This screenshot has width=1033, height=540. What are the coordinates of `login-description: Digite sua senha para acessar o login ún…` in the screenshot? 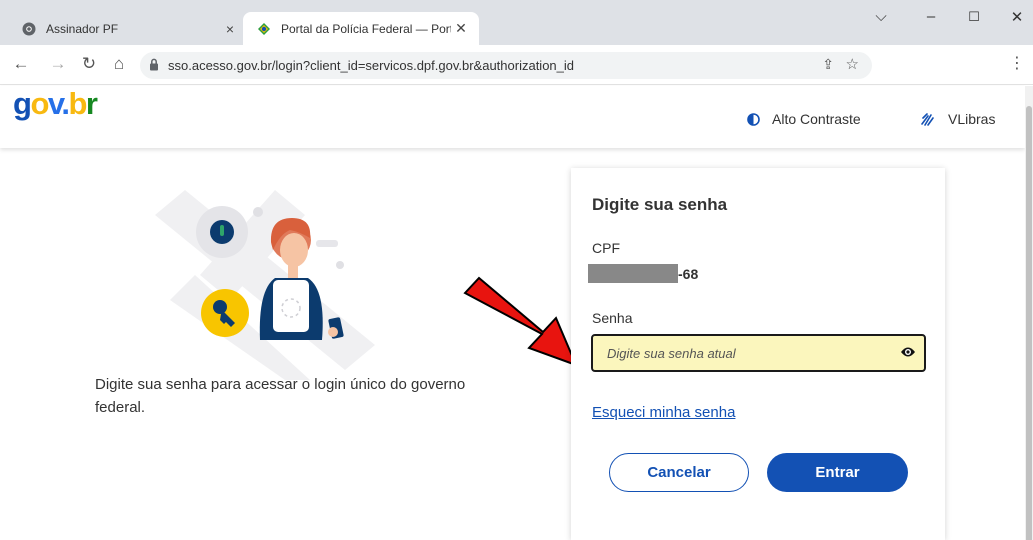 It's located at (280, 396).